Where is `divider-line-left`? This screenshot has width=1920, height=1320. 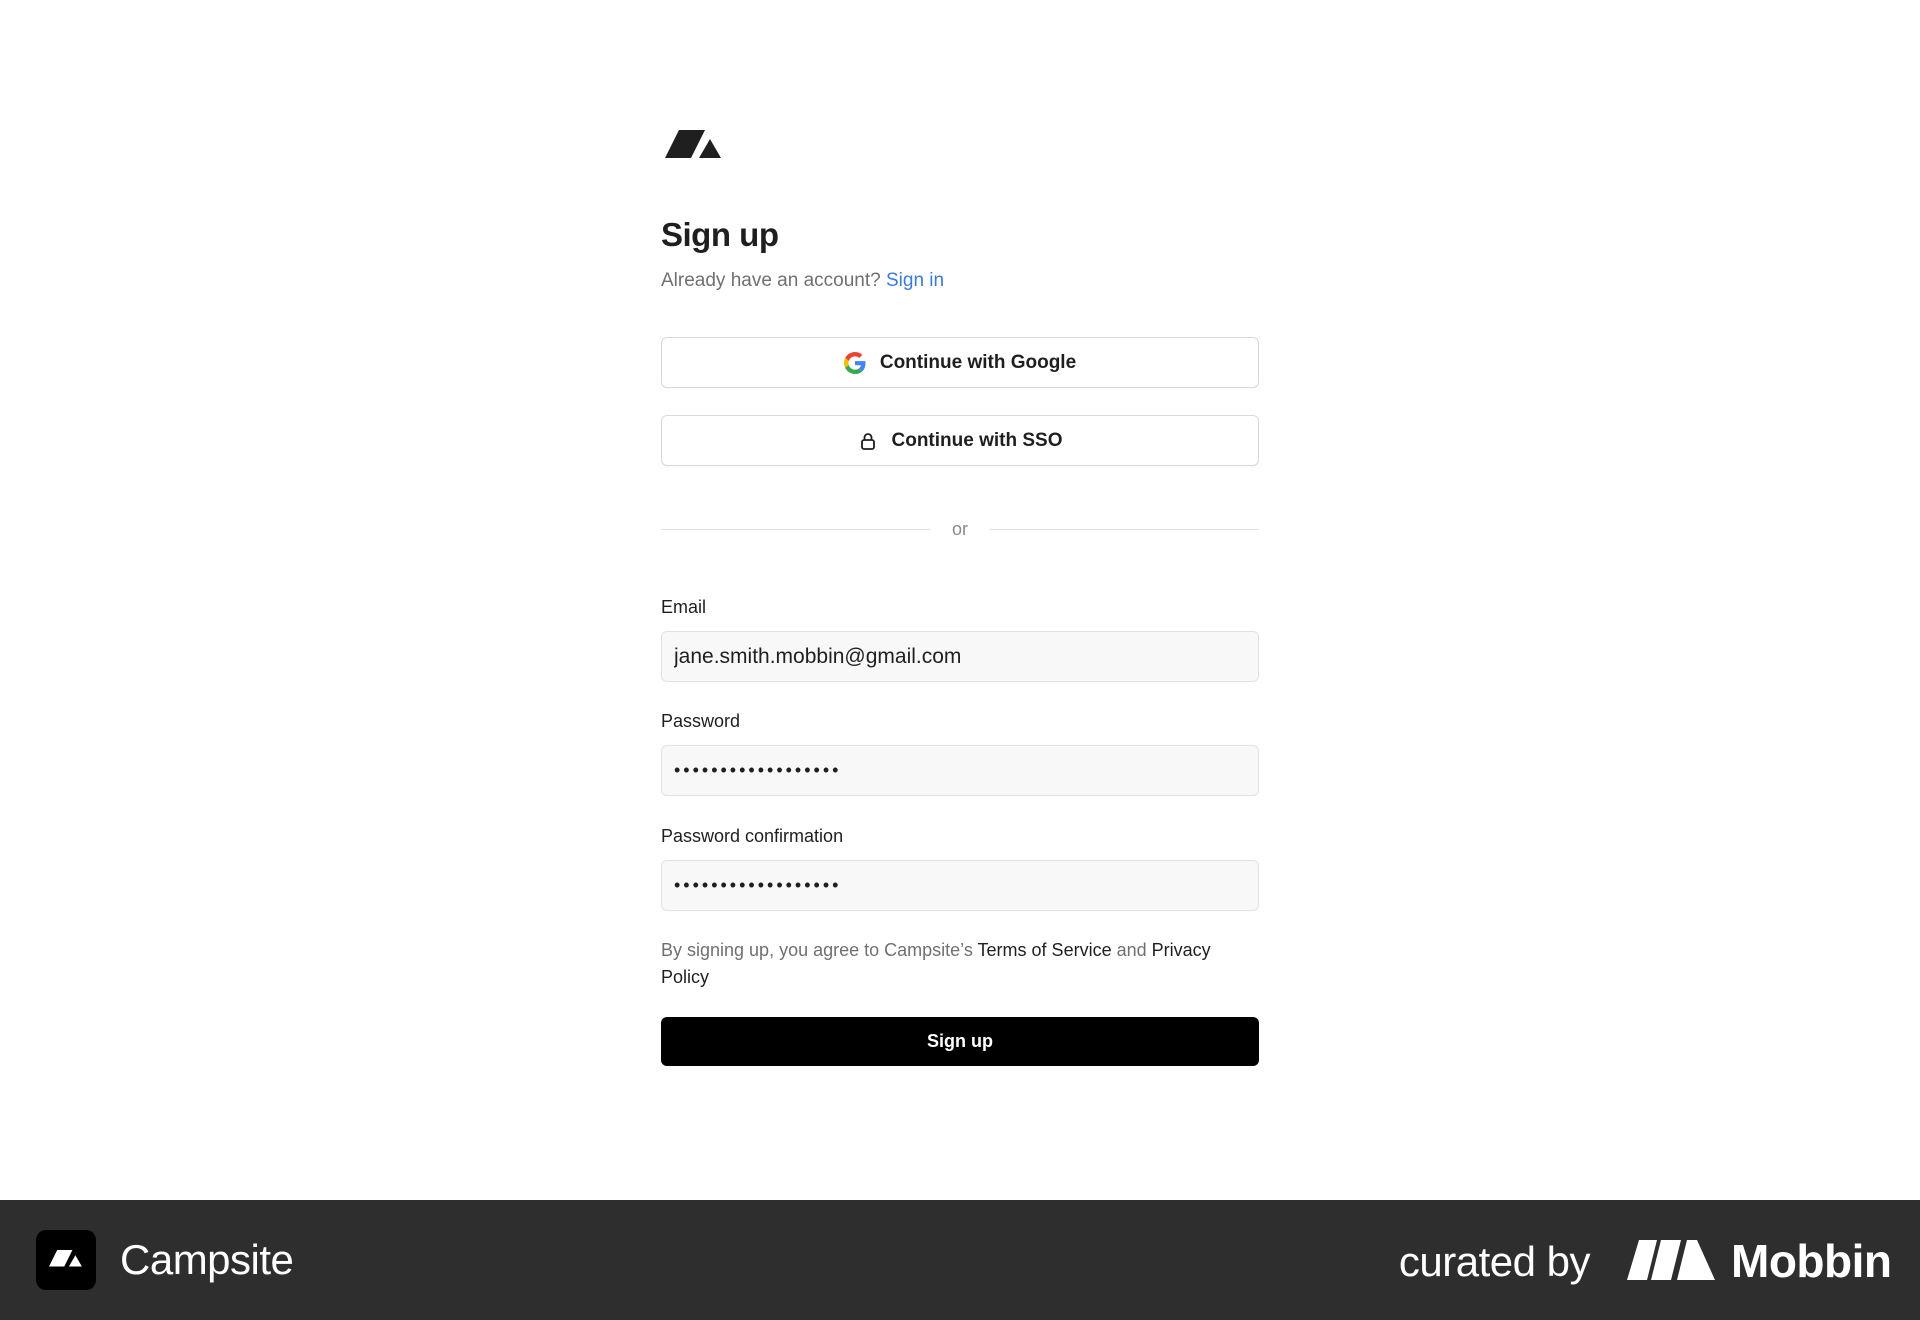 divider-line-left is located at coordinates (795, 529).